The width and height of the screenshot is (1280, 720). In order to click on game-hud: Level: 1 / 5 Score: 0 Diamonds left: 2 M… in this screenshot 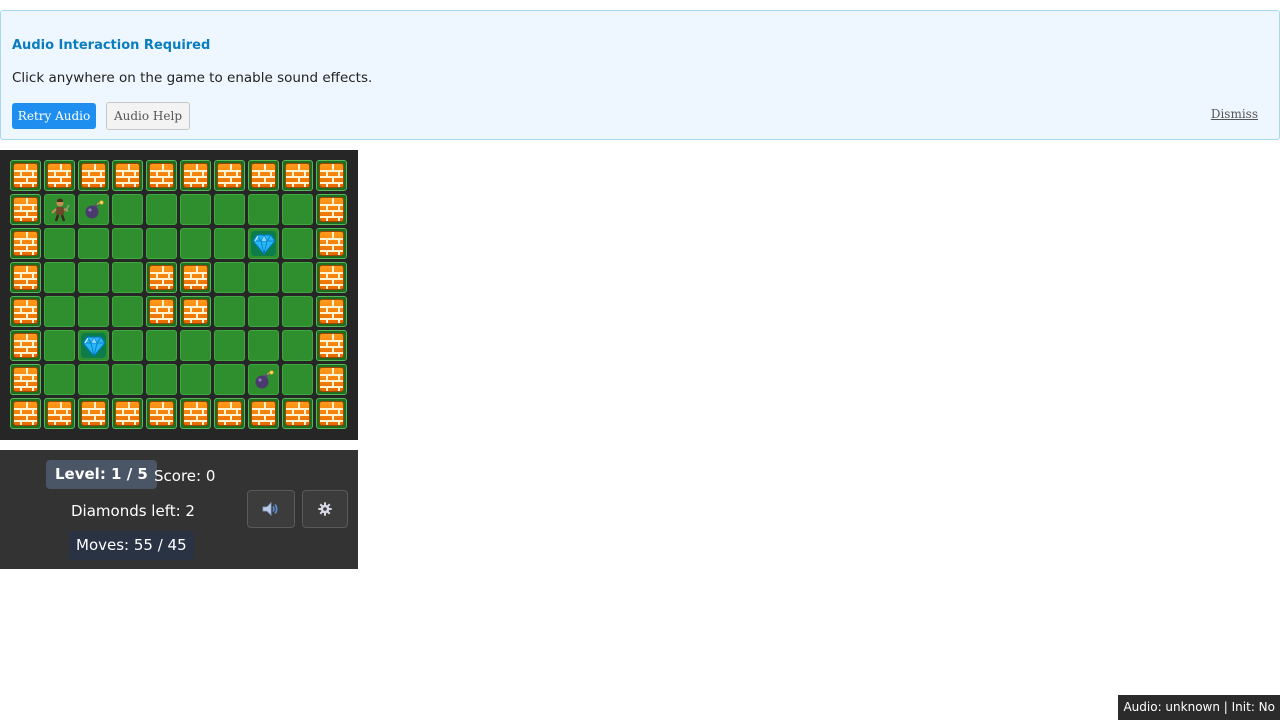, I will do `click(179, 509)`.